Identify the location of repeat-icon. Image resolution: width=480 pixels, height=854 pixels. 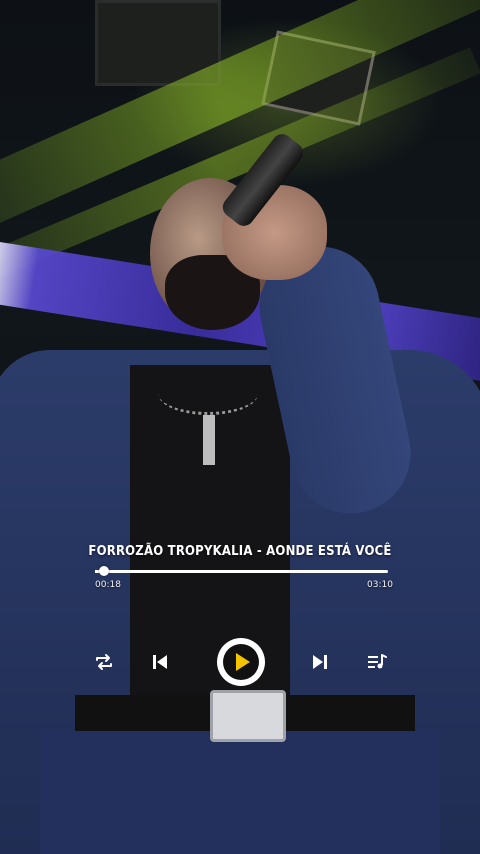
(104, 662).